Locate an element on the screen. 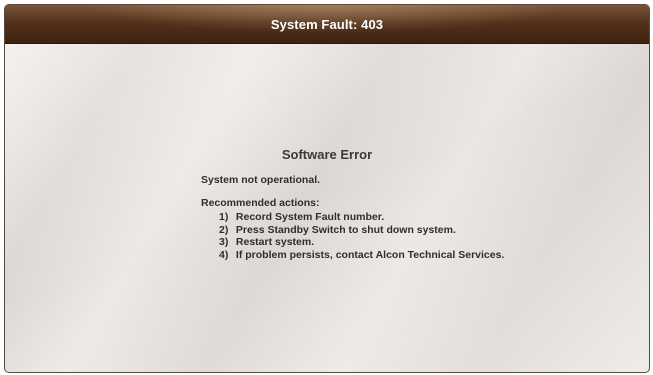 Image resolution: width=653 pixels, height=375 pixels. recommended-actions-heading: Recommended actions: is located at coordinates (260, 203).